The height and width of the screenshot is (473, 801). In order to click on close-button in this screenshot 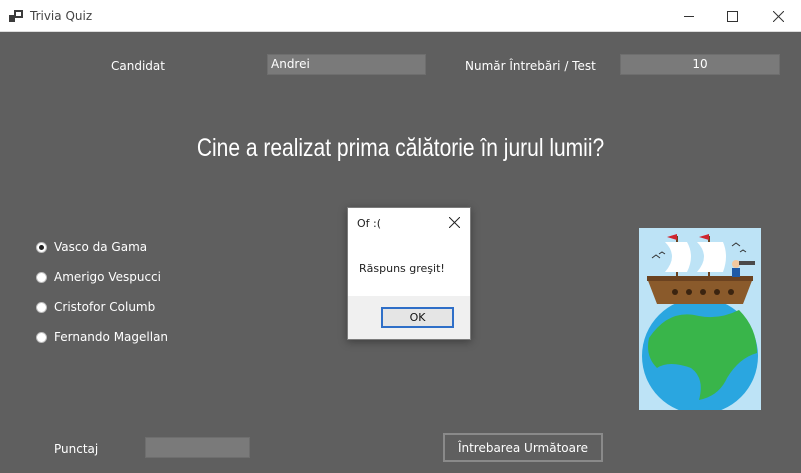, I will do `click(778, 16)`.